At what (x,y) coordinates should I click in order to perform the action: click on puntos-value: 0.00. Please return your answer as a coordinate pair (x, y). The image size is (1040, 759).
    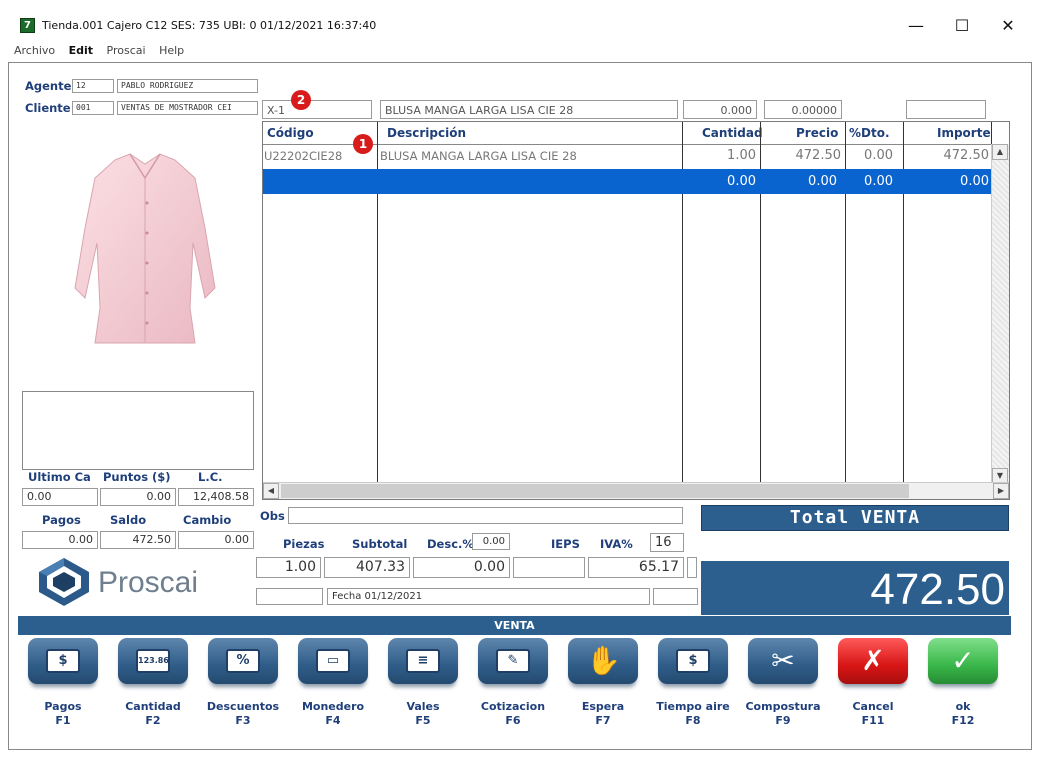
    Looking at the image, I should click on (138, 497).